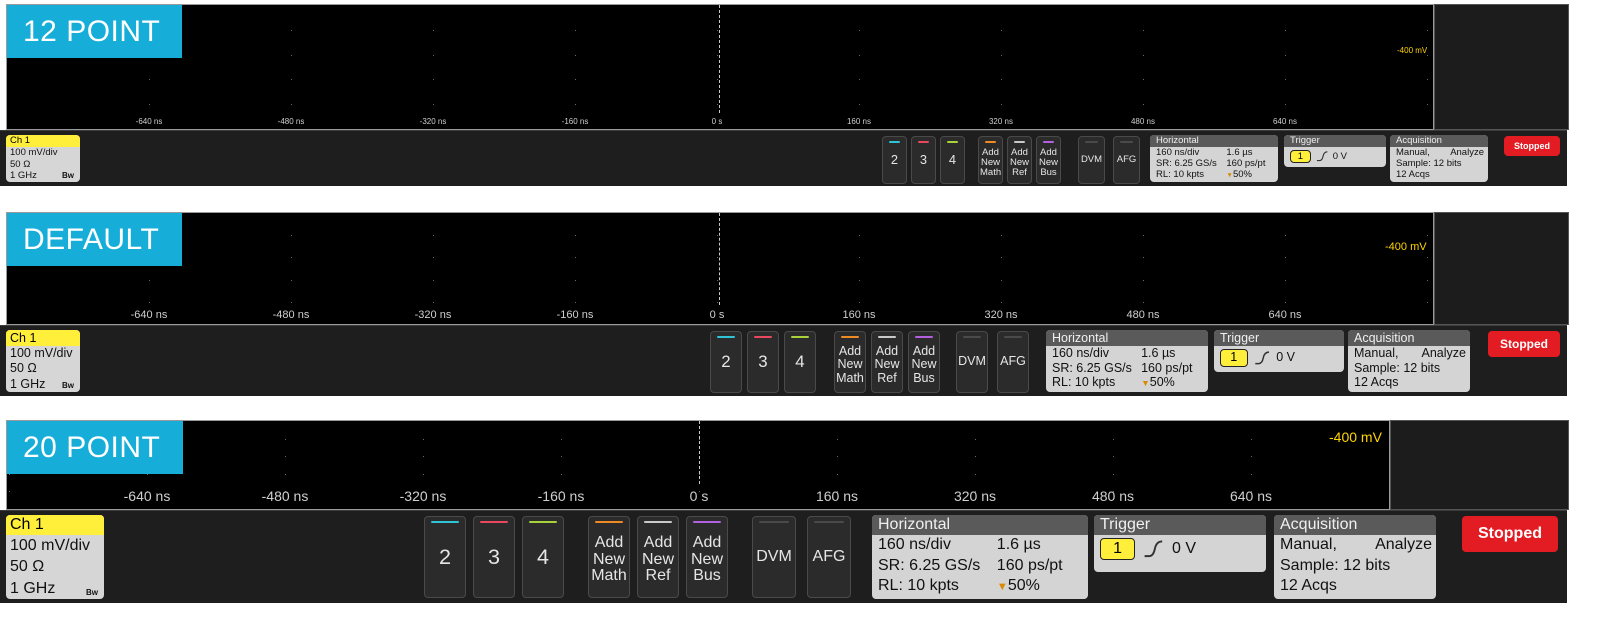 The image size is (1607, 618). I want to click on trigger-position-line, so click(699, 452).